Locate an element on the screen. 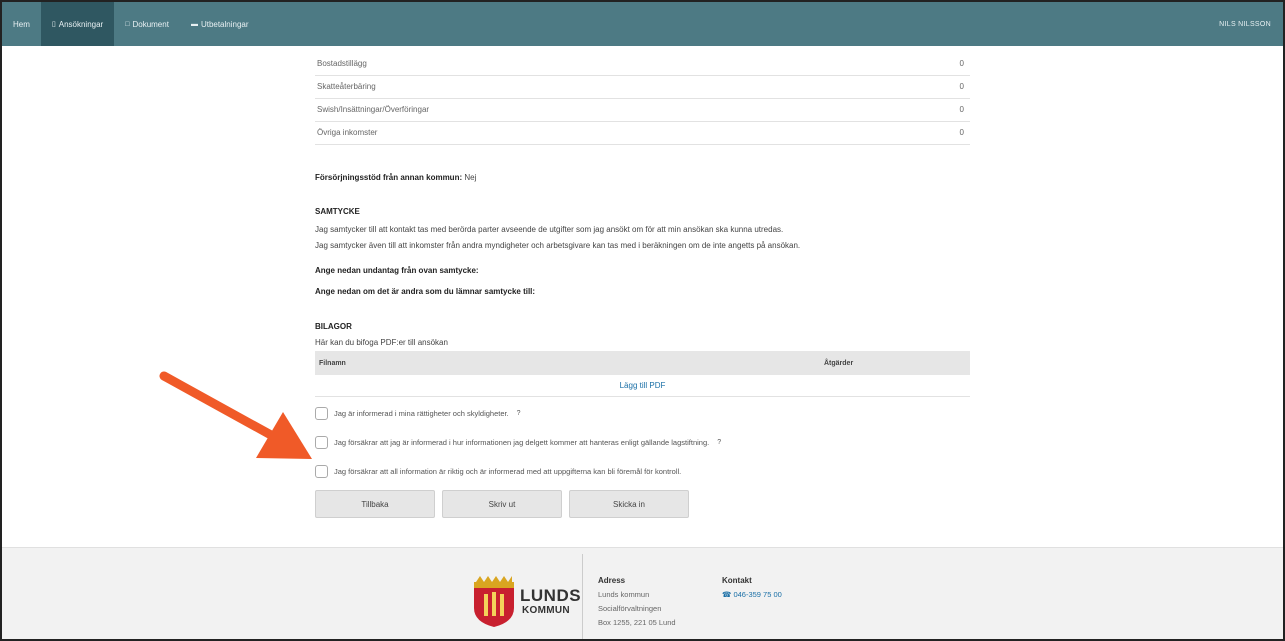 This screenshot has width=1285, height=641. income-label: Swish/Insättningar/Överföringar is located at coordinates (622, 110).